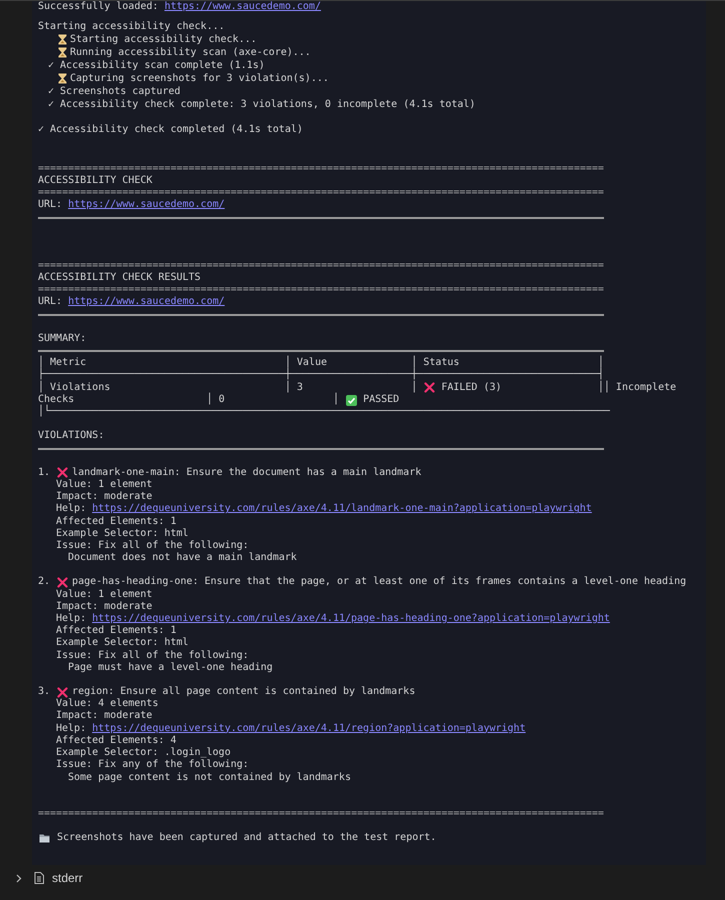  I want to click on file-icon, so click(39, 878).